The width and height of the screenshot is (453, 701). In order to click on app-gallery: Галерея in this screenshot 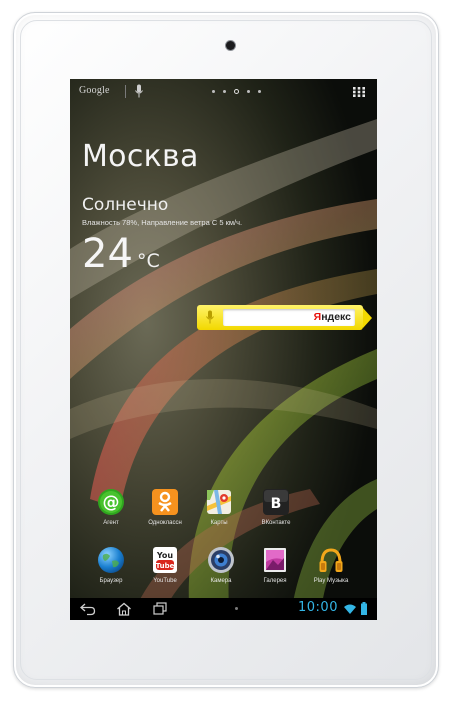, I will do `click(275, 571)`.